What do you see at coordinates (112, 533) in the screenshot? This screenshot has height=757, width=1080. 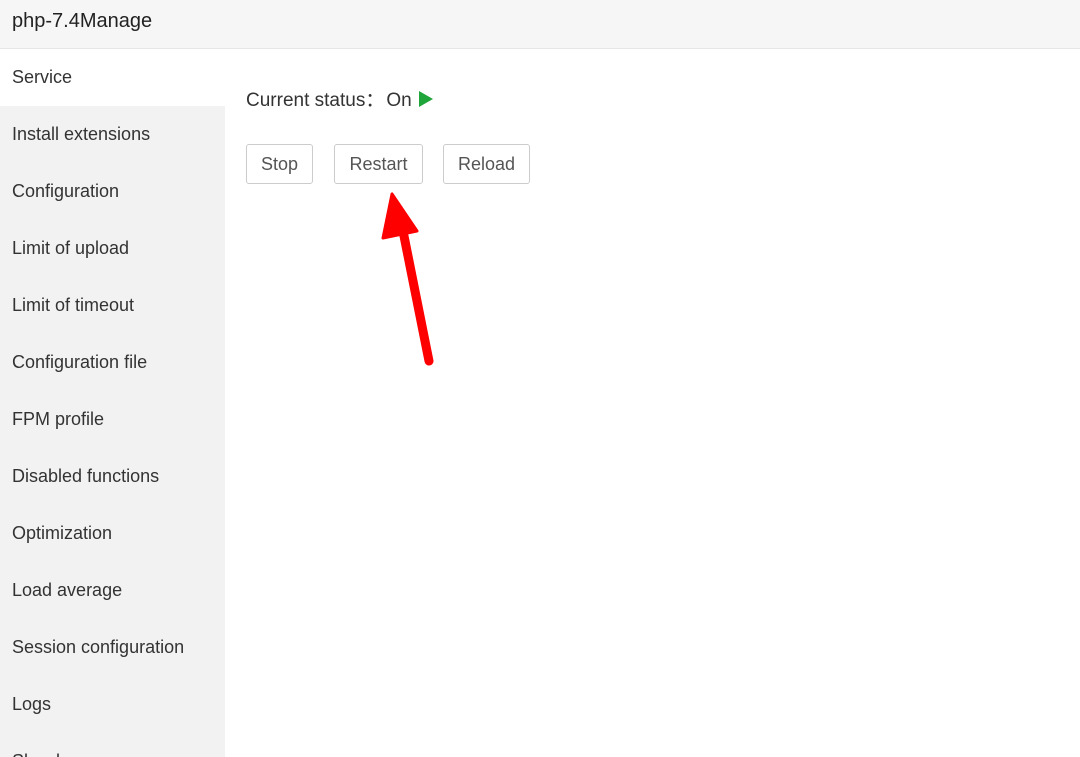 I see `sidebar-item-optimization: Optimization` at bounding box center [112, 533].